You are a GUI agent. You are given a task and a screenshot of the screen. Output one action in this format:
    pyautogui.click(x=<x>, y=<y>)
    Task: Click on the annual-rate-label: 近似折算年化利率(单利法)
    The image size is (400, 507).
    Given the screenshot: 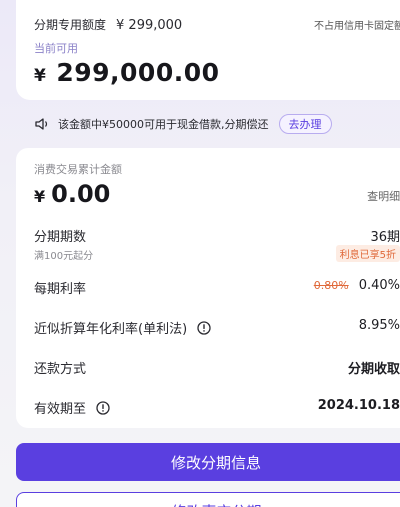 What is the action you would take?
    pyautogui.click(x=111, y=329)
    